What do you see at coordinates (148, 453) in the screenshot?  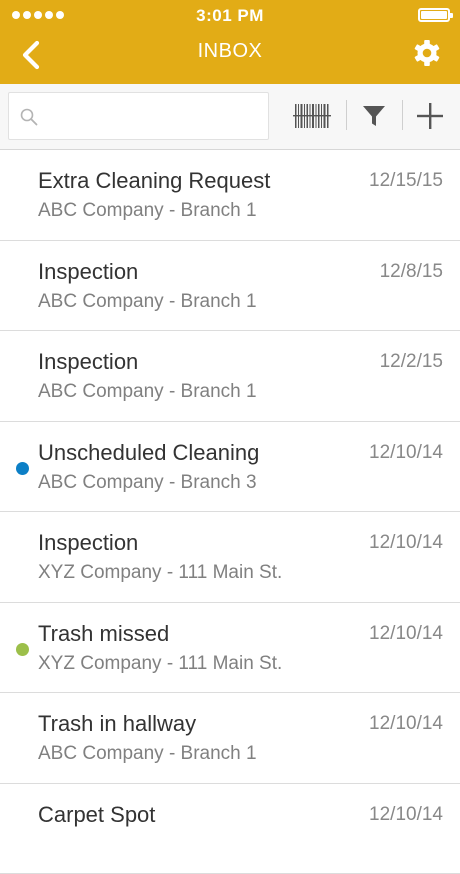 I see `item-title: Unscheduled Cleaning` at bounding box center [148, 453].